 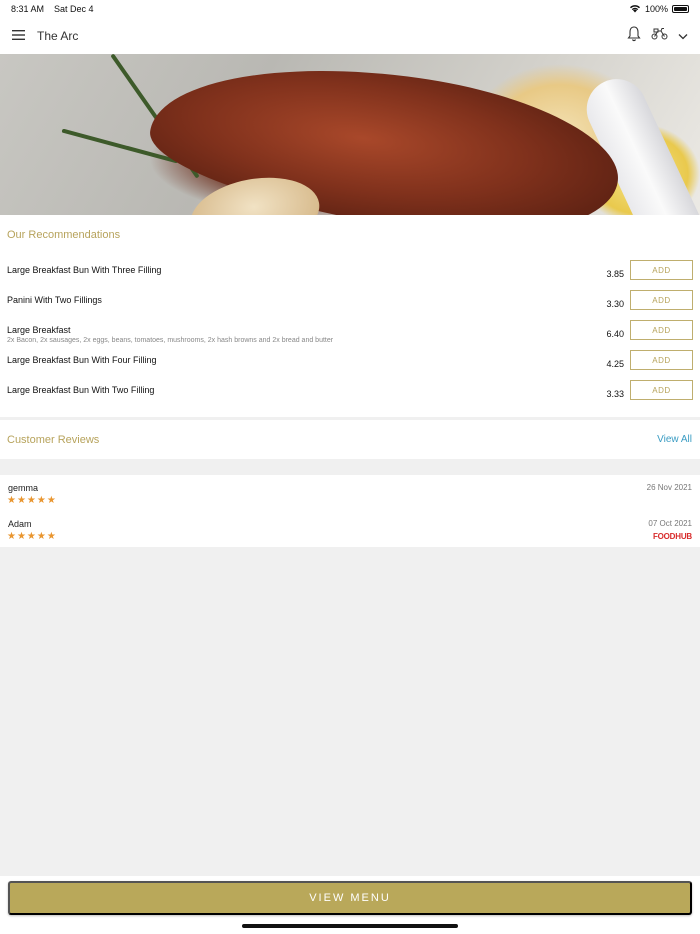 I want to click on reviews-title: Customer Reviews, so click(x=53, y=440).